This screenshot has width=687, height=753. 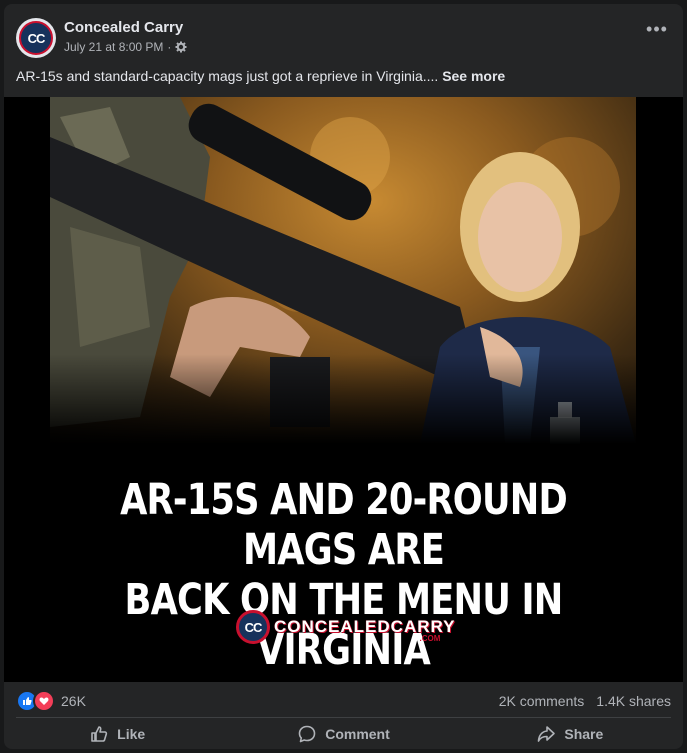 I want to click on page-name-link: Concealed Carry, so click(x=123, y=27).